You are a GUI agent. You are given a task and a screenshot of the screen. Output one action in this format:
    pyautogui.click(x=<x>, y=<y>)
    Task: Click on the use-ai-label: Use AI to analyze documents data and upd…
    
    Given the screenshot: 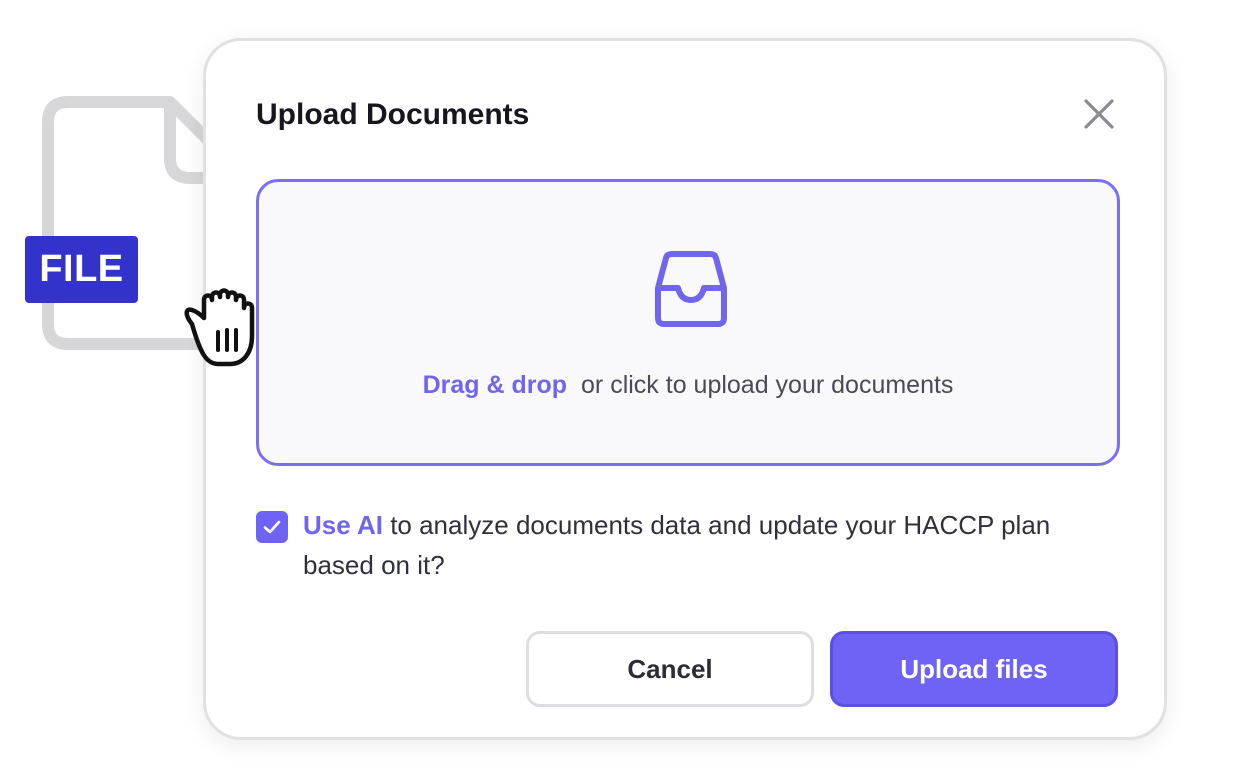 What is the action you would take?
    pyautogui.click(x=683, y=545)
    